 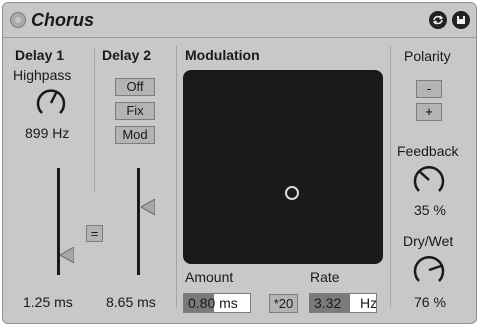 What do you see at coordinates (213, 303) in the screenshot?
I see `amount-value: 0.80 ms` at bounding box center [213, 303].